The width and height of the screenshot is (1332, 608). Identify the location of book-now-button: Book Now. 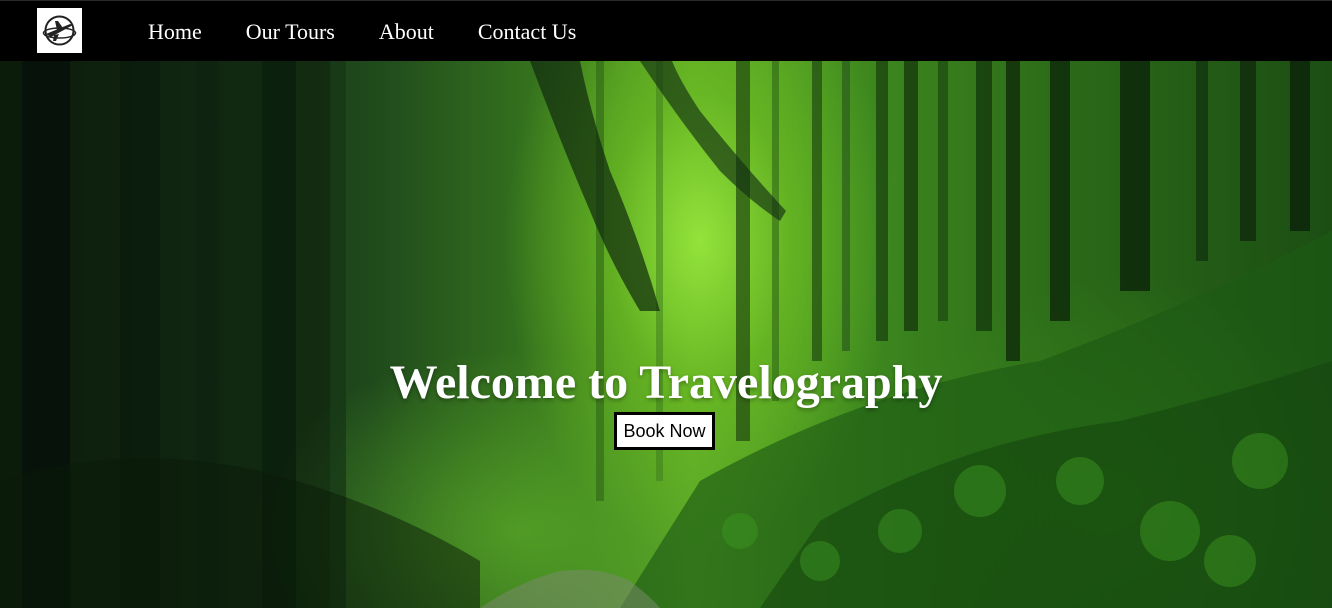
(664, 431).